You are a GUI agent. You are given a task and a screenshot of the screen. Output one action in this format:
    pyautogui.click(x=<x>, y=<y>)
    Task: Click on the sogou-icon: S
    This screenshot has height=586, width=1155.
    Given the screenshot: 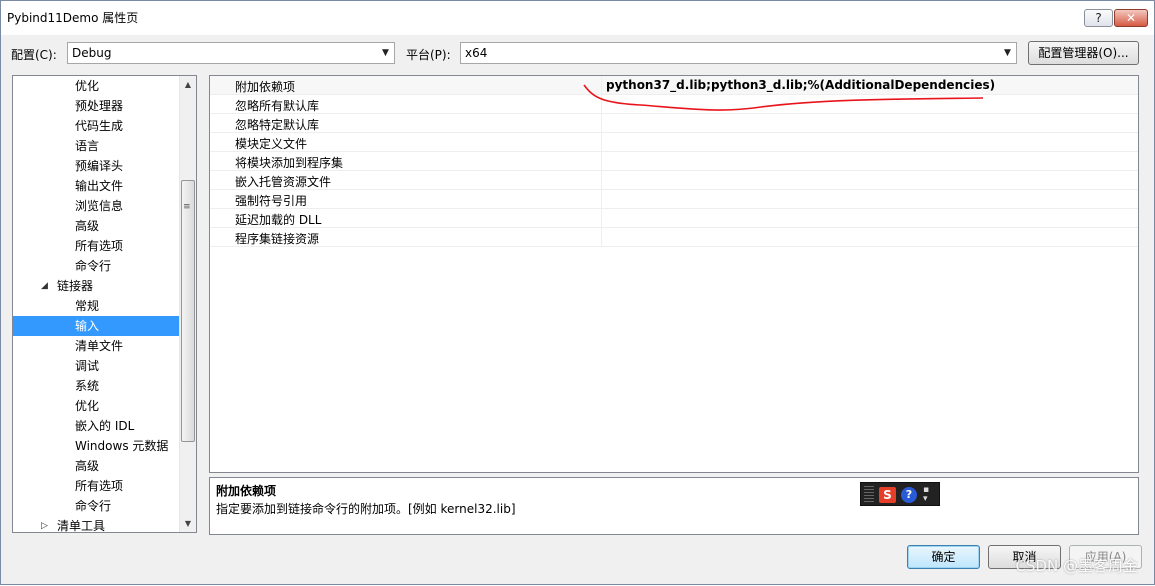 What is the action you would take?
    pyautogui.click(x=887, y=495)
    